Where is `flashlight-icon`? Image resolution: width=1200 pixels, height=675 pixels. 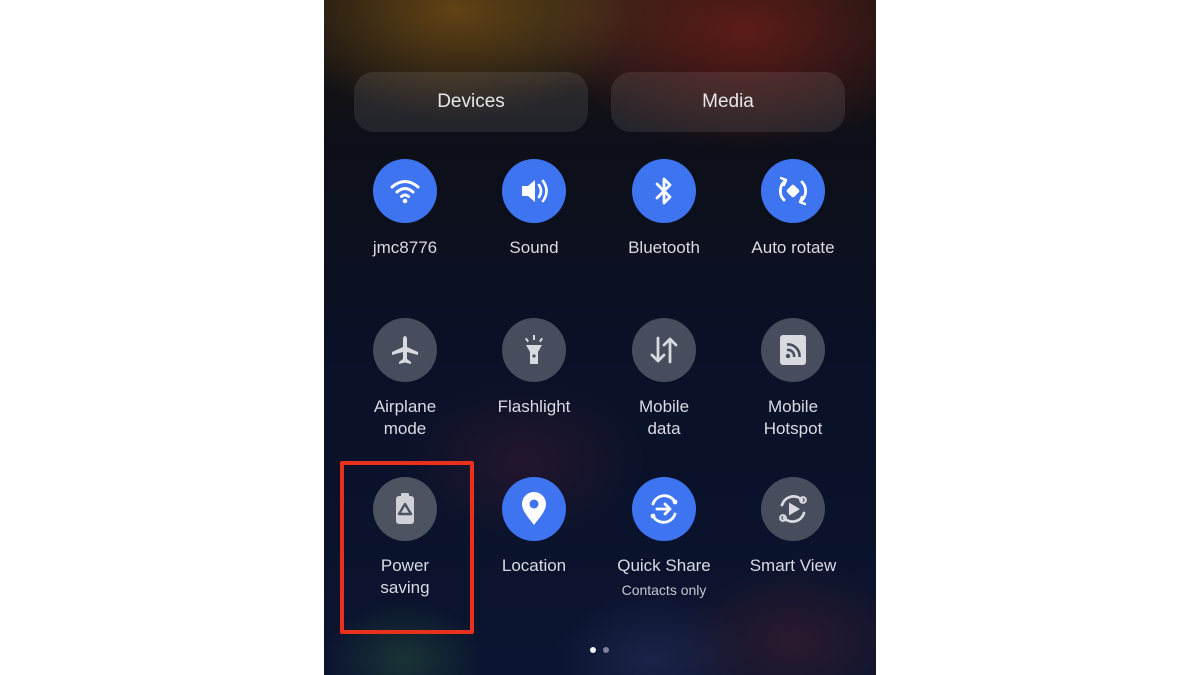 flashlight-icon is located at coordinates (534, 349).